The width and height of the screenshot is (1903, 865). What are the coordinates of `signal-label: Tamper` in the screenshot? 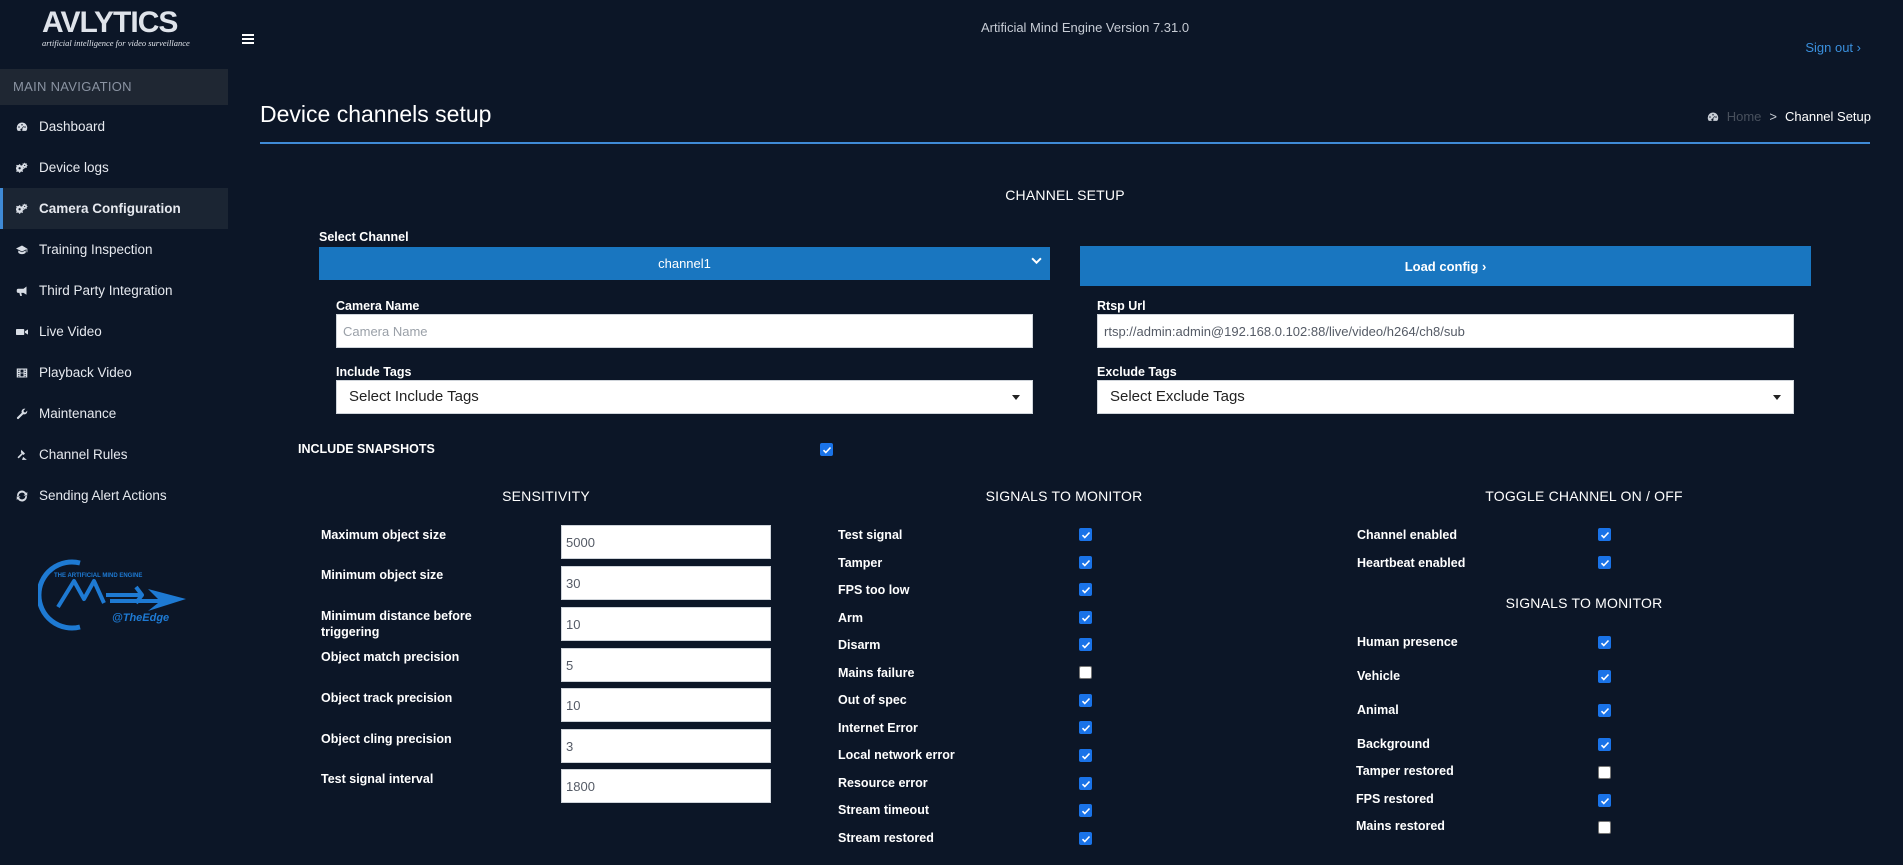 It's located at (860, 563).